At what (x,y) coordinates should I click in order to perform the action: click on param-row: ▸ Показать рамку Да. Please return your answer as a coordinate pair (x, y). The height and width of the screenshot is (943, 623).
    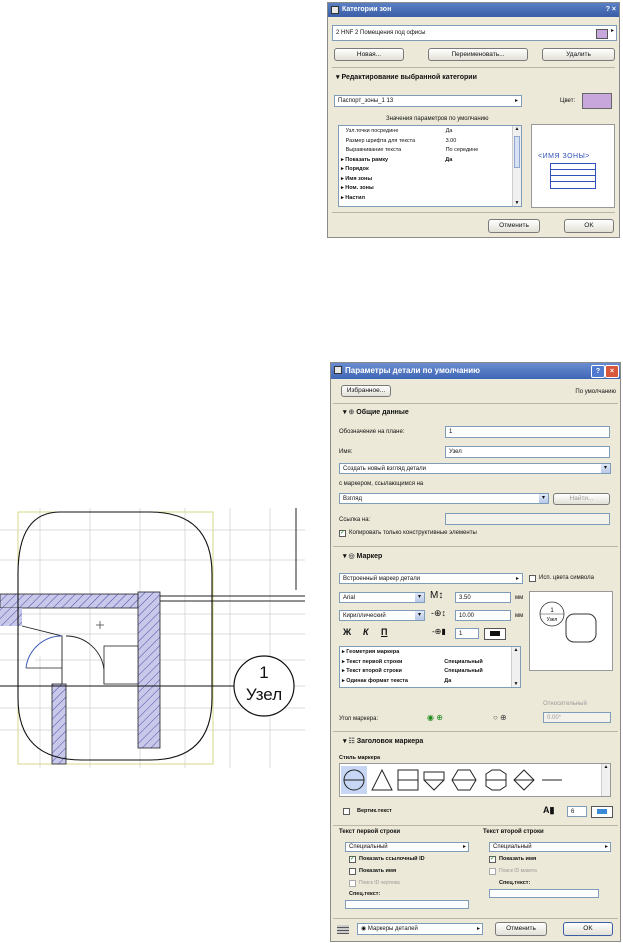
    Looking at the image, I should click on (396, 160).